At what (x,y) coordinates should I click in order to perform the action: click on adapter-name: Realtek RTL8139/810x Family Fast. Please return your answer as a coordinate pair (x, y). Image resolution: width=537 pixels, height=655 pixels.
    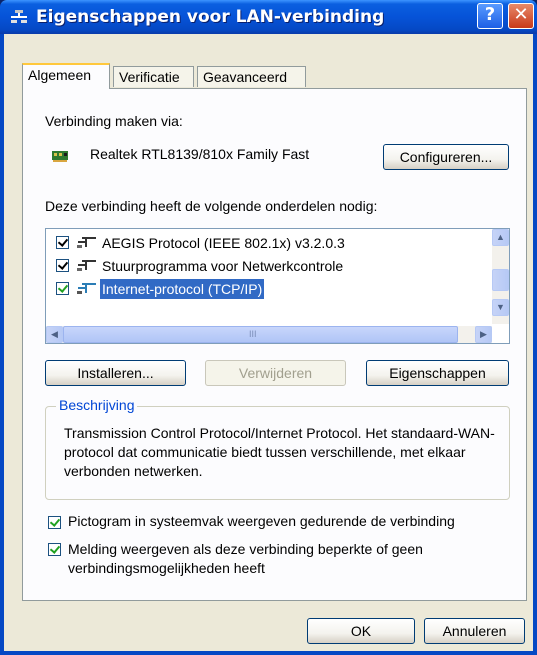
    Looking at the image, I should click on (200, 154).